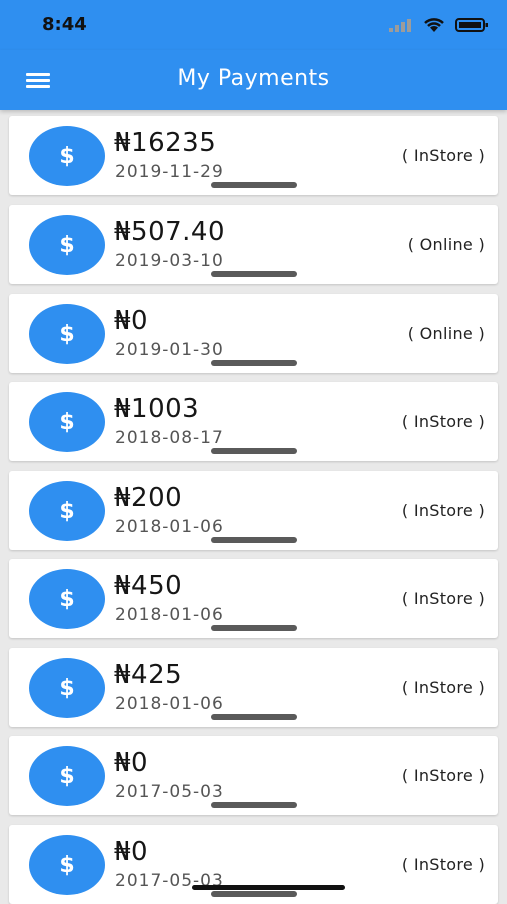 This screenshot has height=904, width=507. What do you see at coordinates (268, 887) in the screenshot?
I see `home-indicator` at bounding box center [268, 887].